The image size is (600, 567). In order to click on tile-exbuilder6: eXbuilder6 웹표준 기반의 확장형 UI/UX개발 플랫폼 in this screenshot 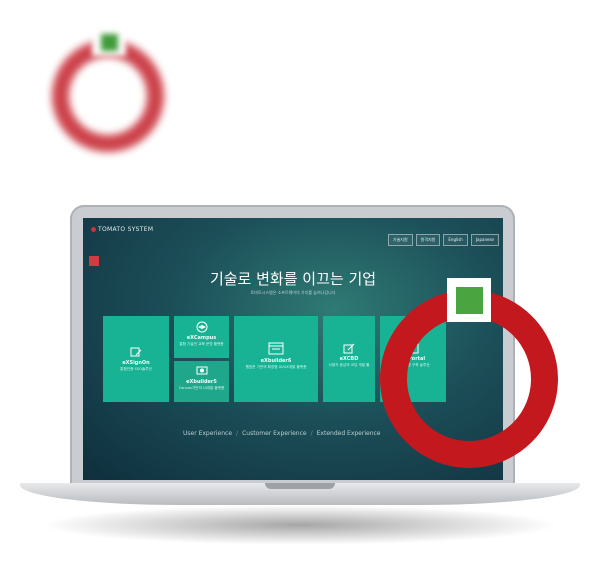, I will do `click(276, 359)`.